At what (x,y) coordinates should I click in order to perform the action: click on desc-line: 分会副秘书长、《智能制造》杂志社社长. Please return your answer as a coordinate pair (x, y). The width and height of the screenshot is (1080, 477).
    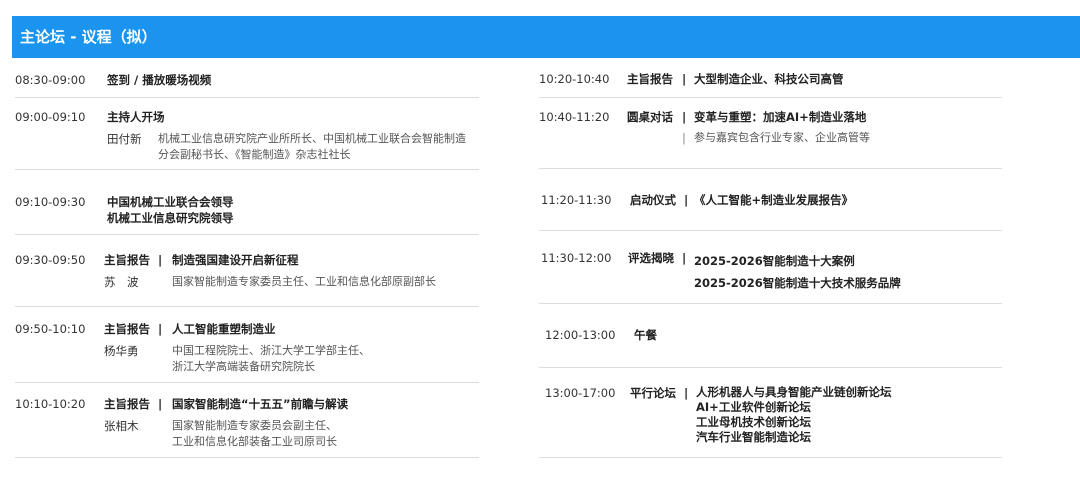
    Looking at the image, I should click on (254, 154).